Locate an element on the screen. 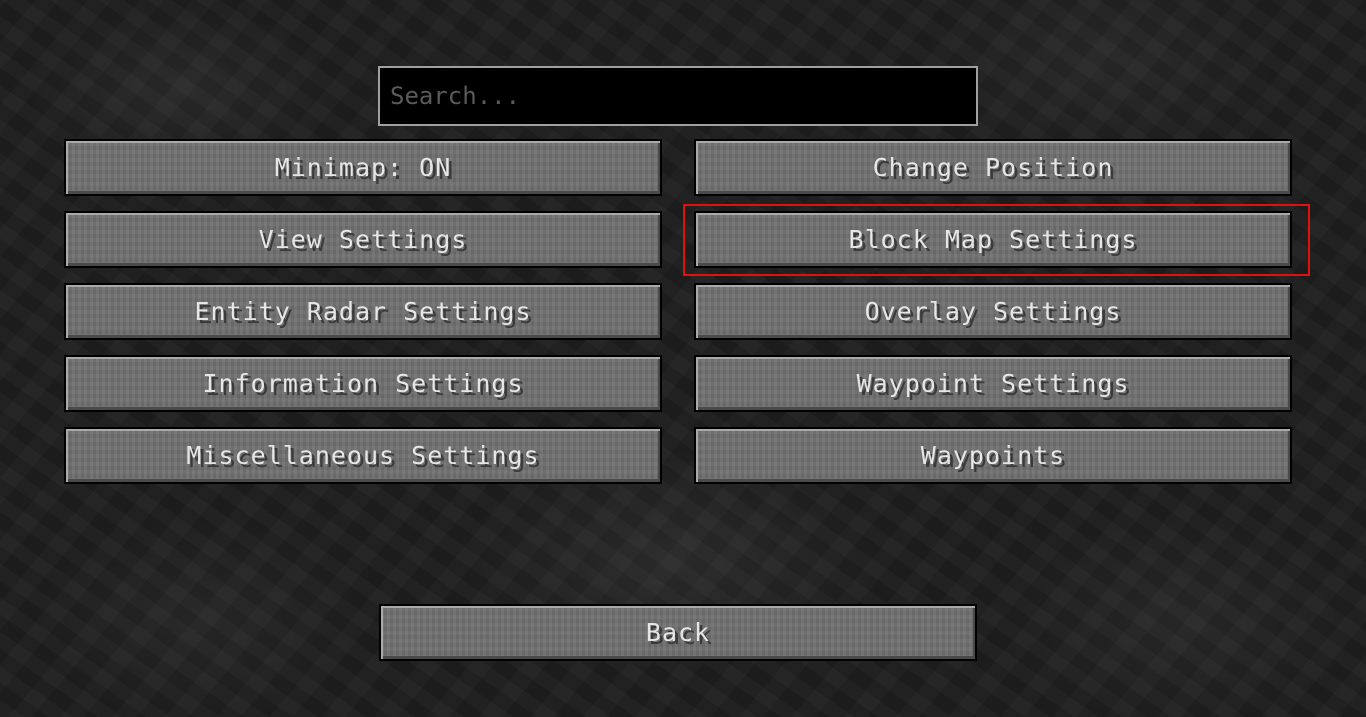  overlay-settings-label: Overlay Settings is located at coordinates (993, 311).